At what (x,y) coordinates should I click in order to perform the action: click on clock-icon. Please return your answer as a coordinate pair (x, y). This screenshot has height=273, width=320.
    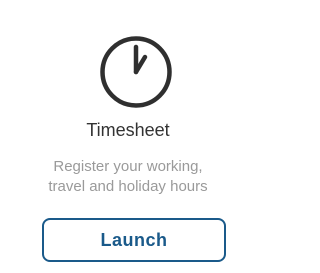
    Looking at the image, I should click on (136, 72).